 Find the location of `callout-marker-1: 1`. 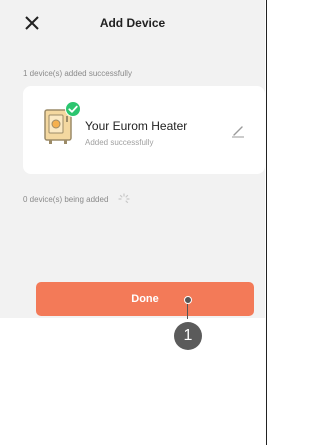

callout-marker-1: 1 is located at coordinates (188, 336).